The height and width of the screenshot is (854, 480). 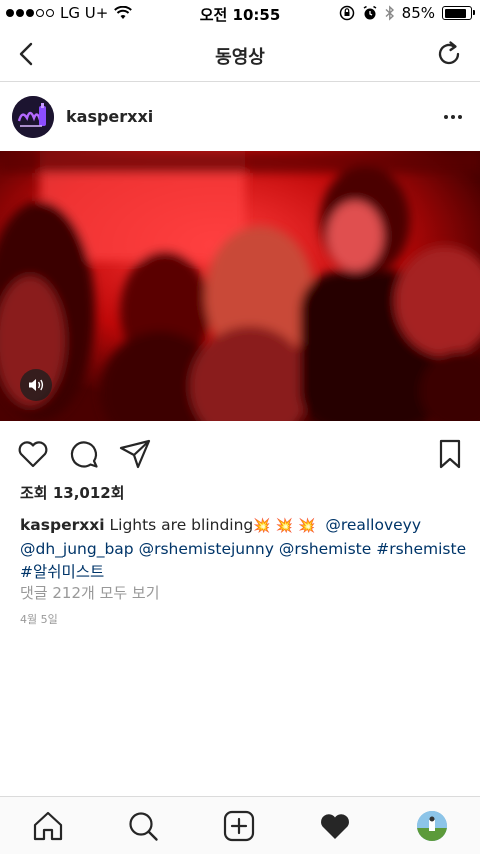 What do you see at coordinates (62, 525) in the screenshot?
I see `caption-username: kasperxxi` at bounding box center [62, 525].